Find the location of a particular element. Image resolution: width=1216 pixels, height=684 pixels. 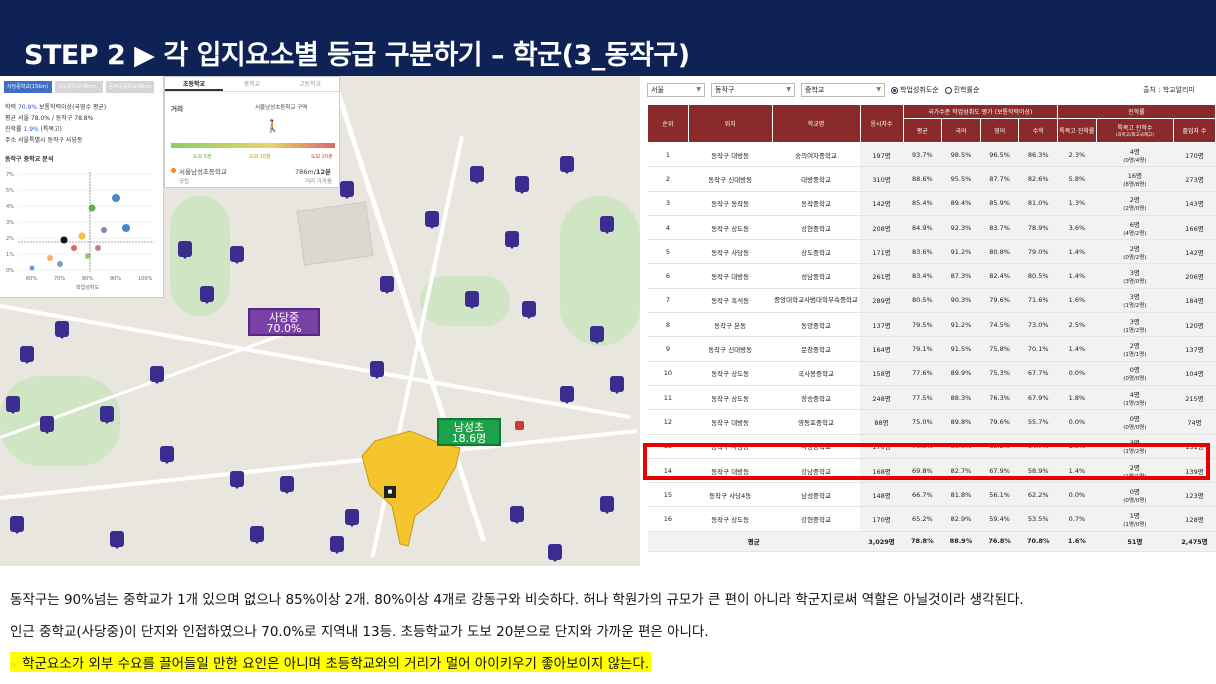

cell-special-rate: 1.4% is located at coordinates (1077, 252).